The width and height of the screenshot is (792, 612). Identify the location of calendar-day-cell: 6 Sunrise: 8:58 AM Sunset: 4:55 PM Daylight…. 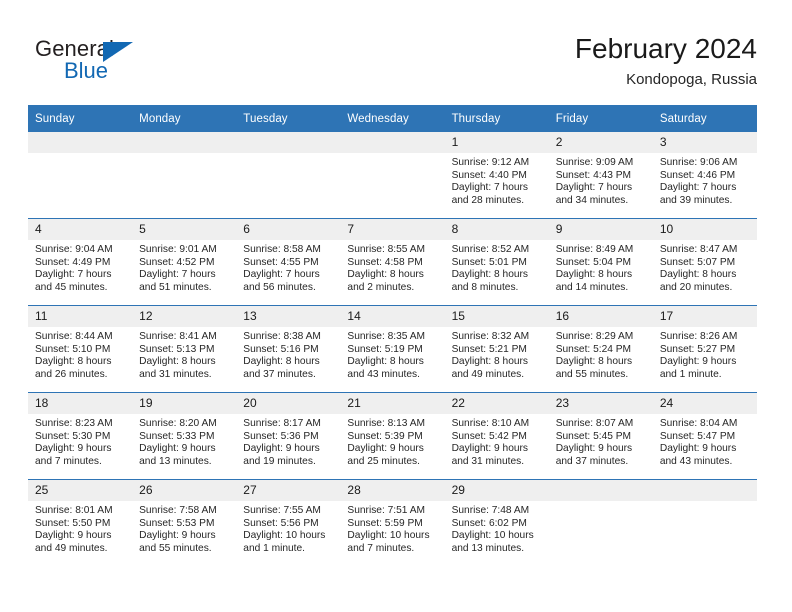
(288, 262).